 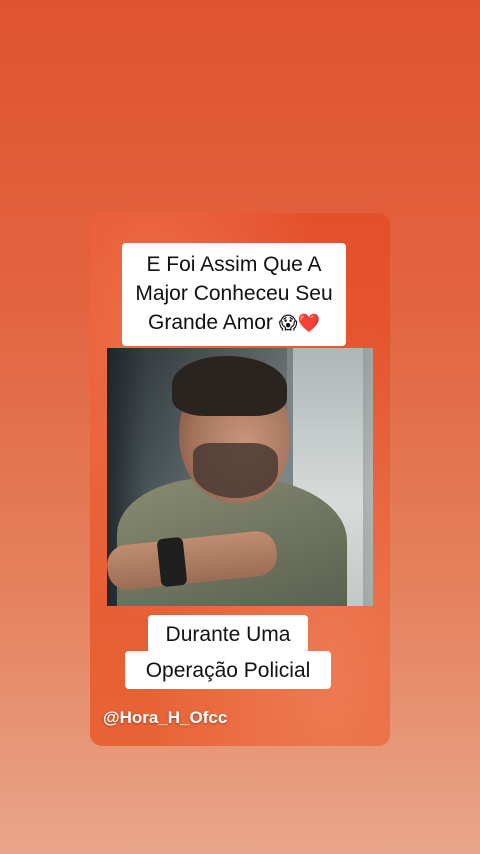 I want to click on caption-top-line-1: E Foi Assim Que A, so click(x=234, y=264).